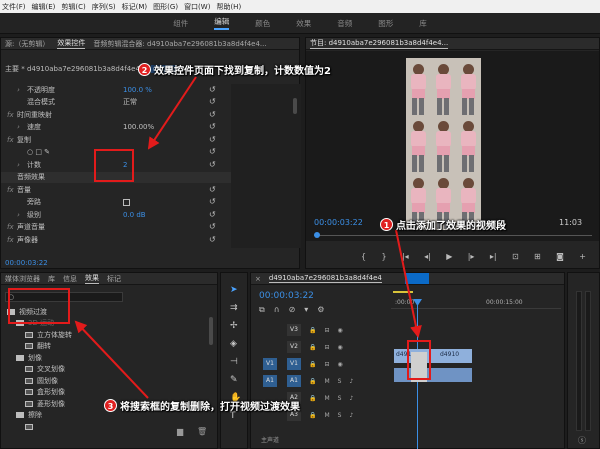 This screenshot has width=600, height=449. What do you see at coordinates (144, 69) in the screenshot?
I see `annotation-2-number: 2` at bounding box center [144, 69].